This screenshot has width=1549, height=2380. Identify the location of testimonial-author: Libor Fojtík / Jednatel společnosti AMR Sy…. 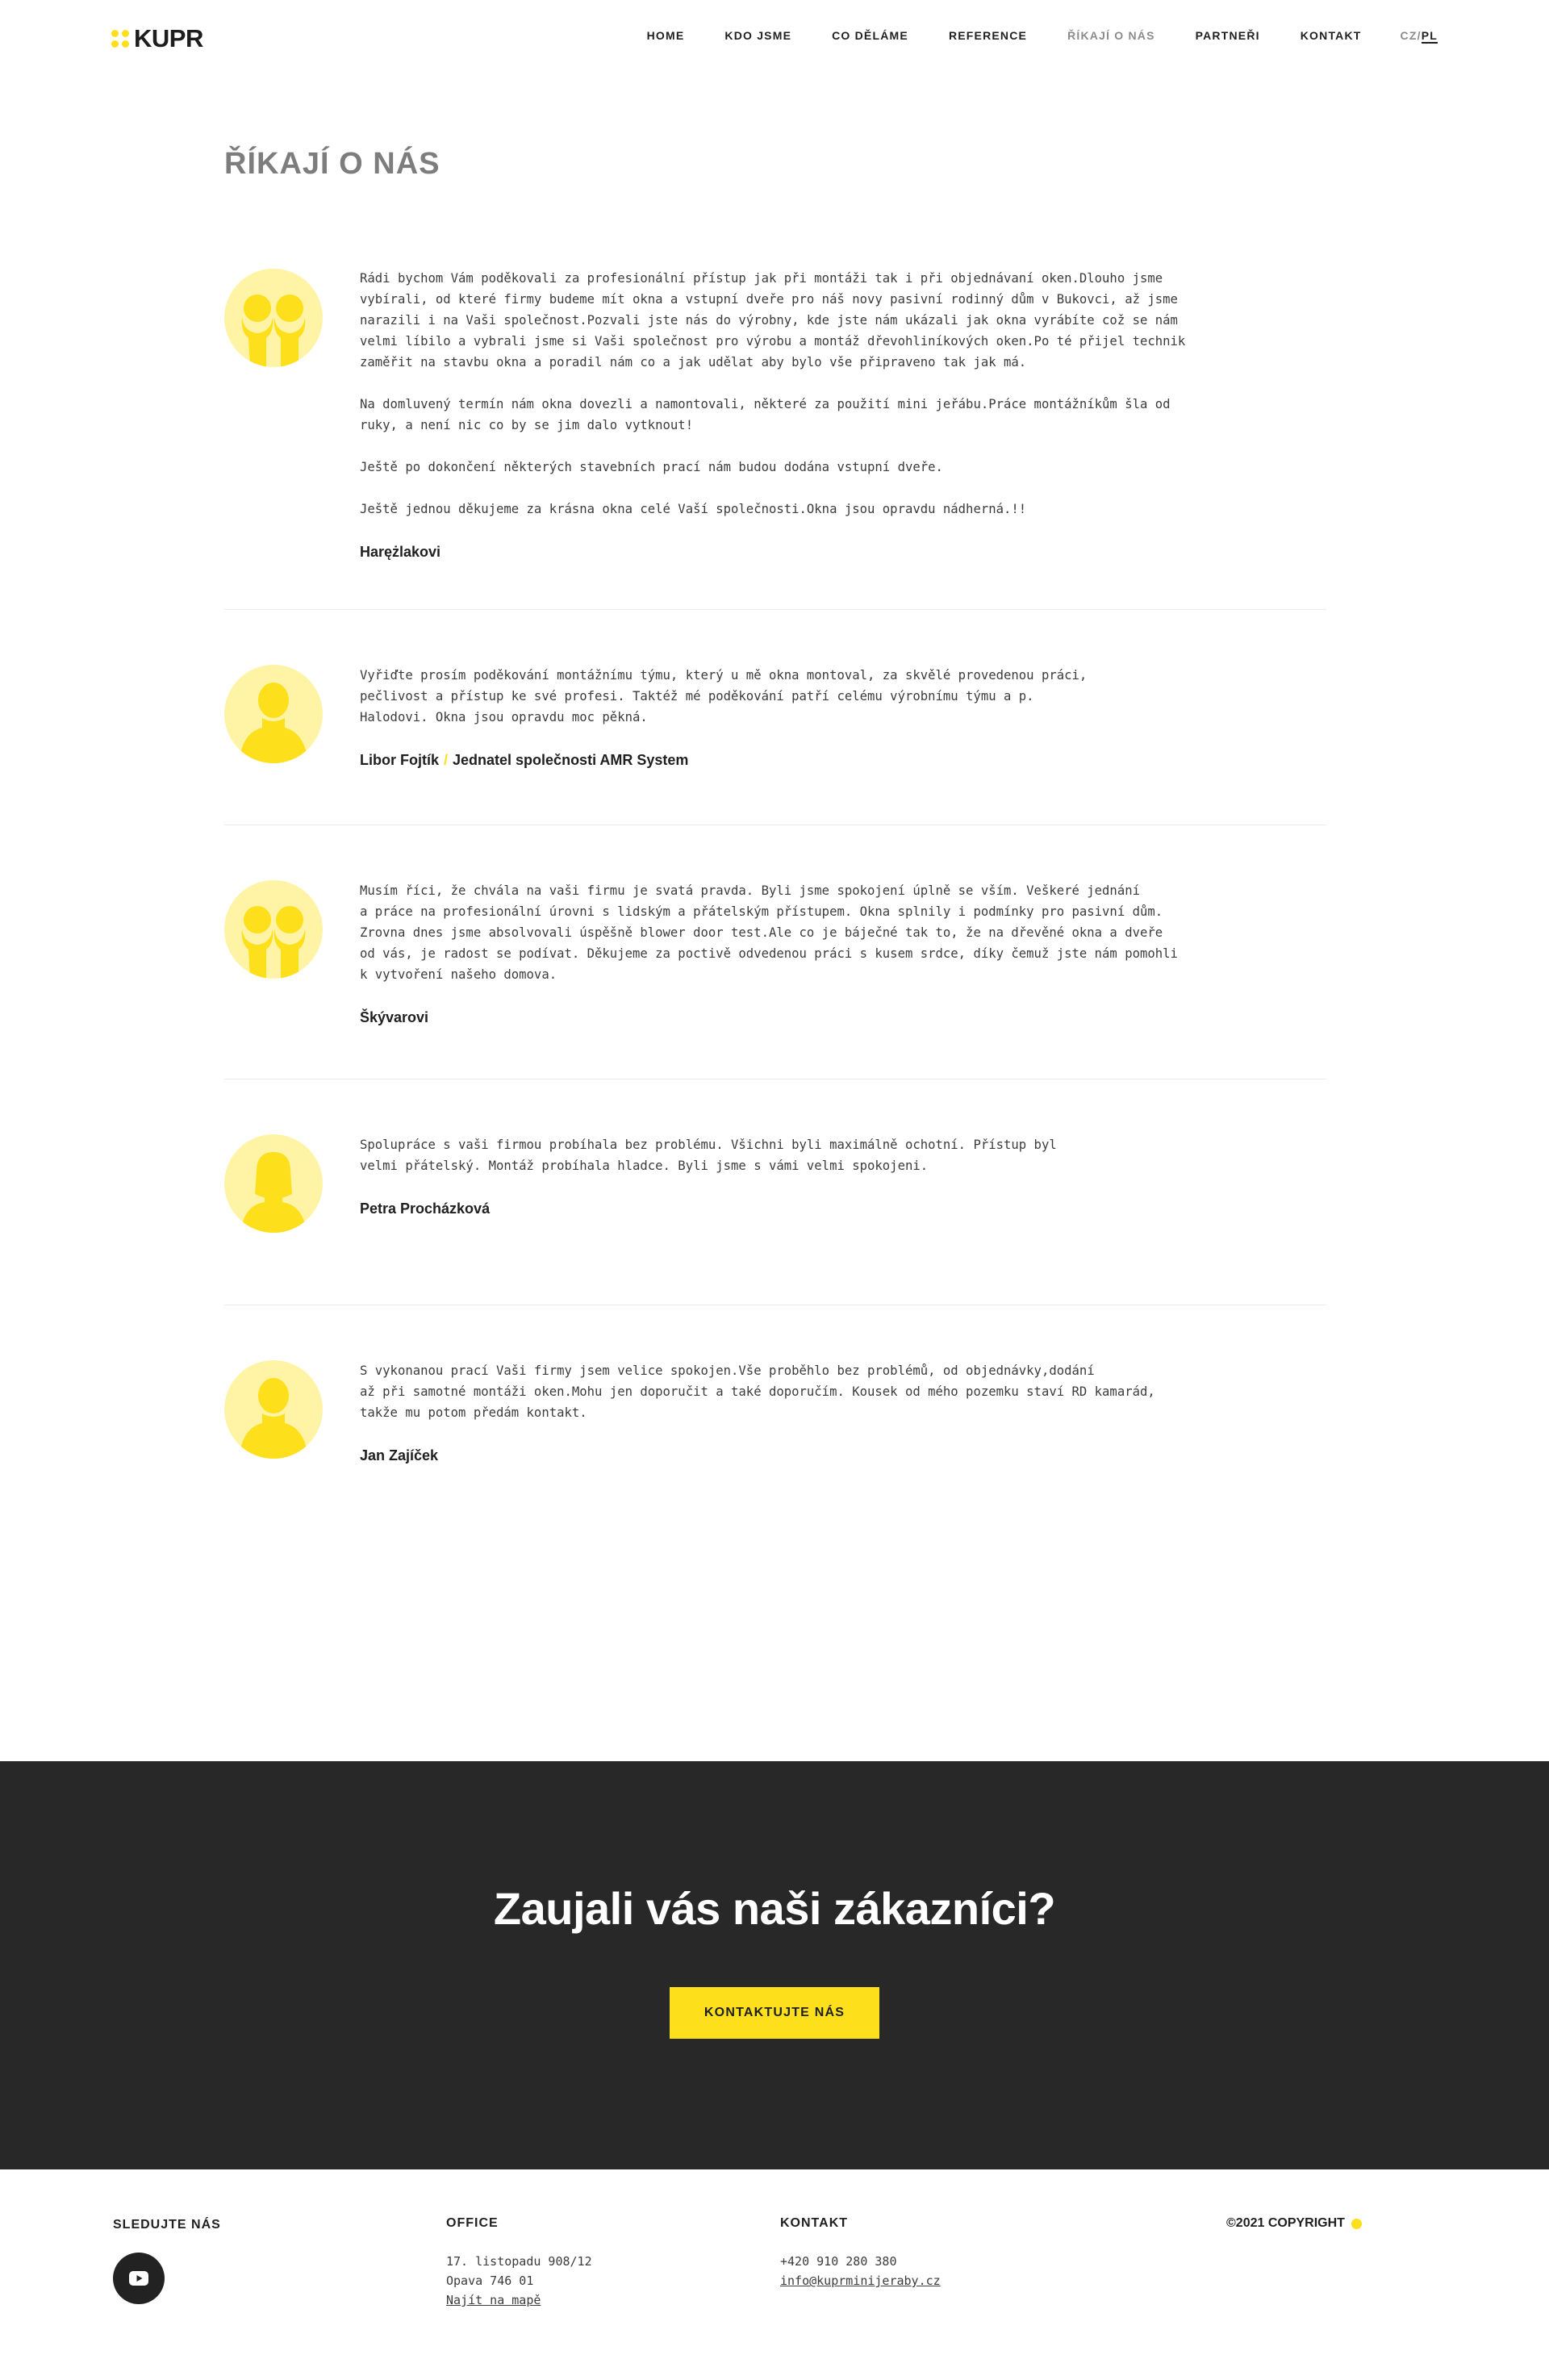
(524, 760).